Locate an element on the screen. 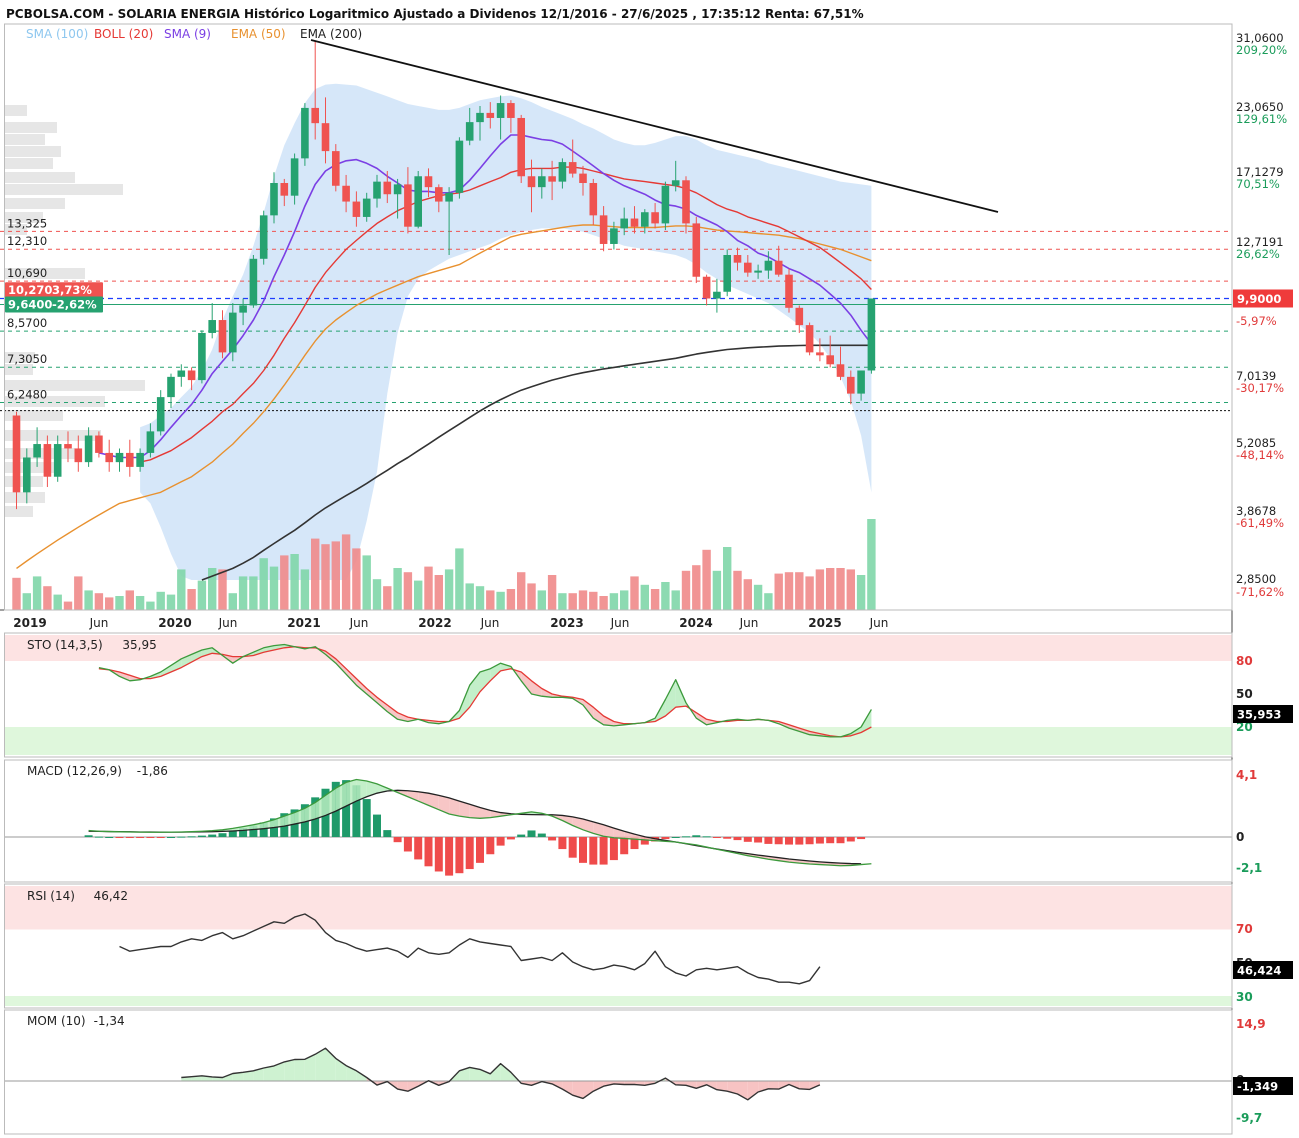 This screenshot has height=1138, width=1299. x-tick-label: Jun is located at coordinates (228, 623).